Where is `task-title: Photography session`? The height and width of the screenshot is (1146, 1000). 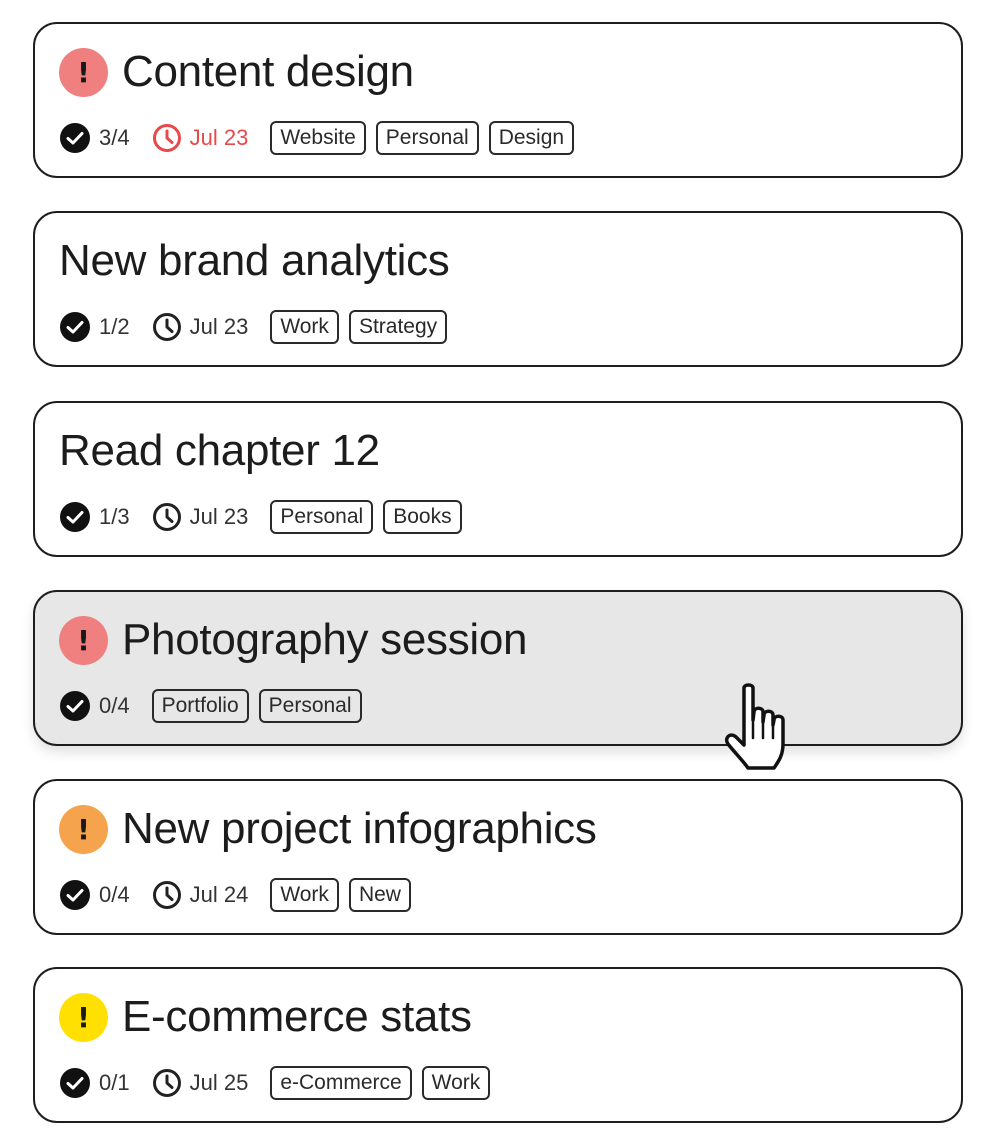 task-title: Photography session is located at coordinates (325, 639).